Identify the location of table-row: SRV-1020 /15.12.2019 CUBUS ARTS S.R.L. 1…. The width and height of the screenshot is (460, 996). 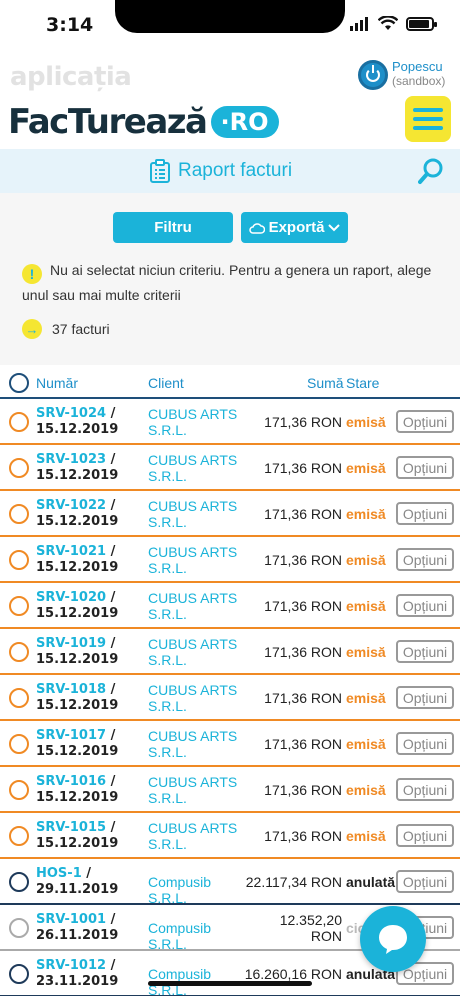
(230, 606).